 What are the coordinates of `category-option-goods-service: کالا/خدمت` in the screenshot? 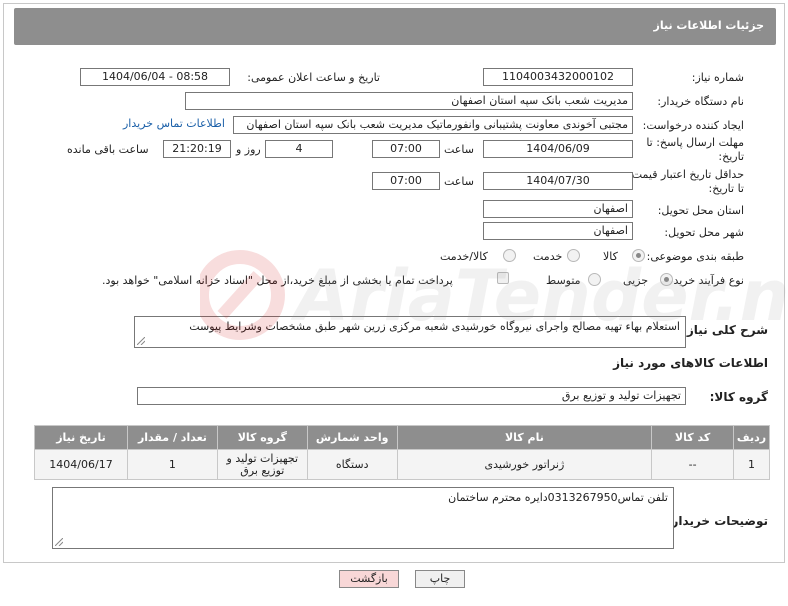 It's located at (464, 256).